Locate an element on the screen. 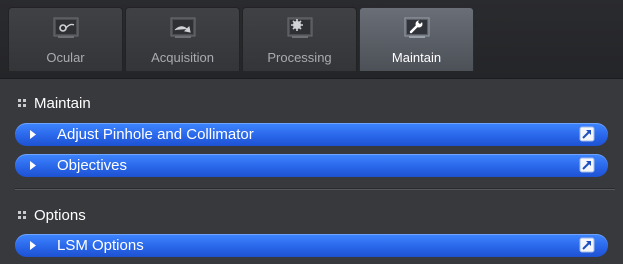 This screenshot has height=264, width=623. tool-label: Objectives is located at coordinates (92, 165).